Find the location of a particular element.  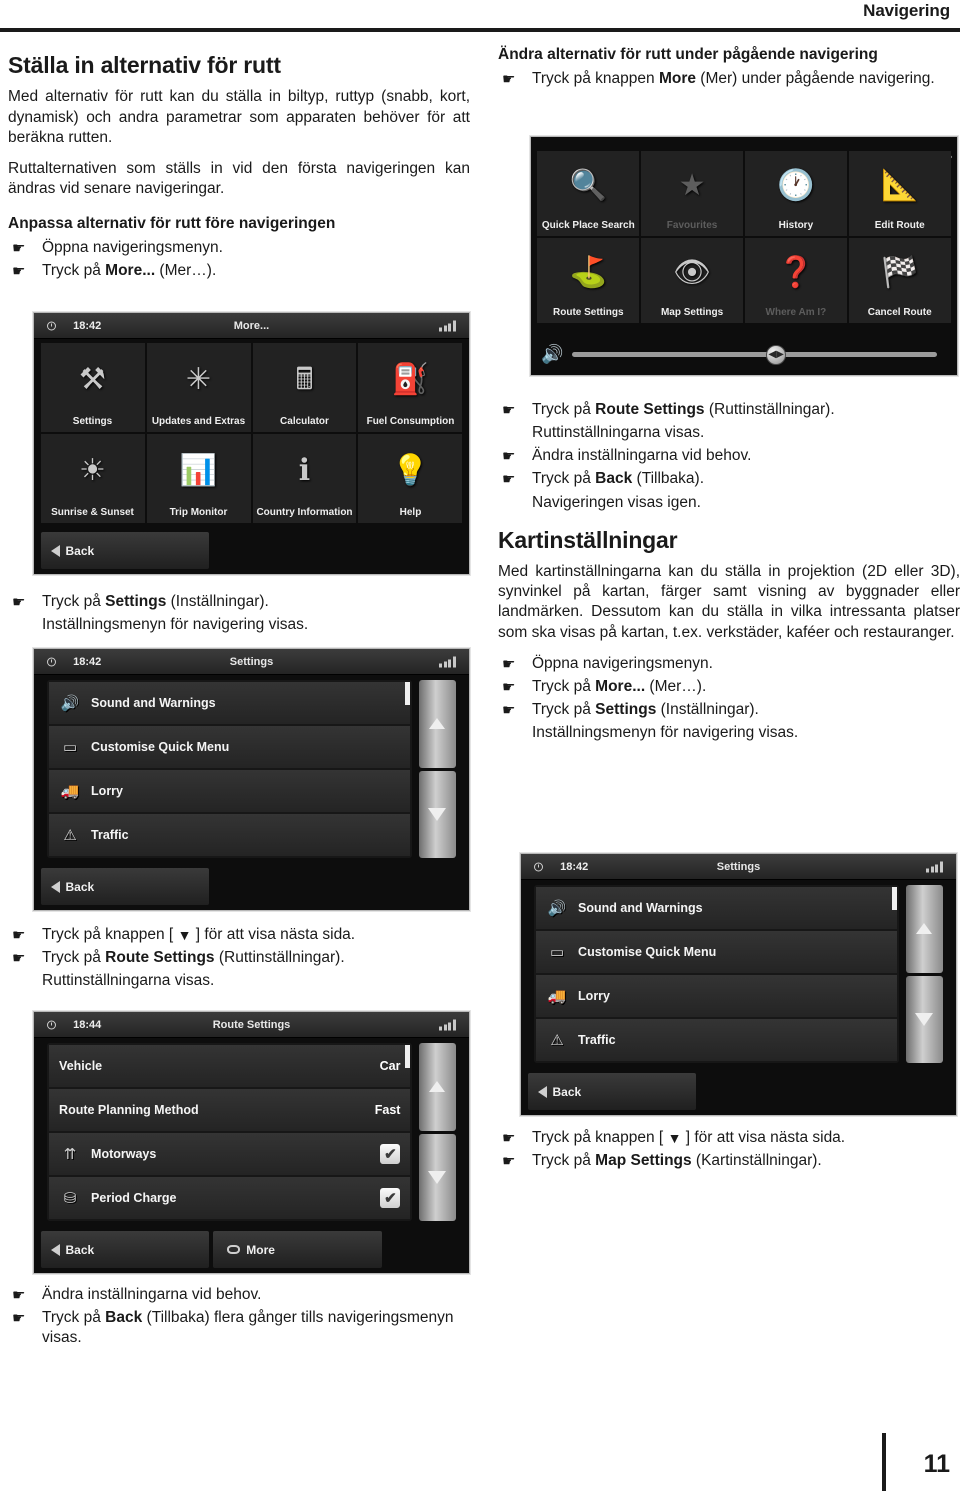

device-statusbar: 18:44 Route Settings is located at coordinates (251, 1025).